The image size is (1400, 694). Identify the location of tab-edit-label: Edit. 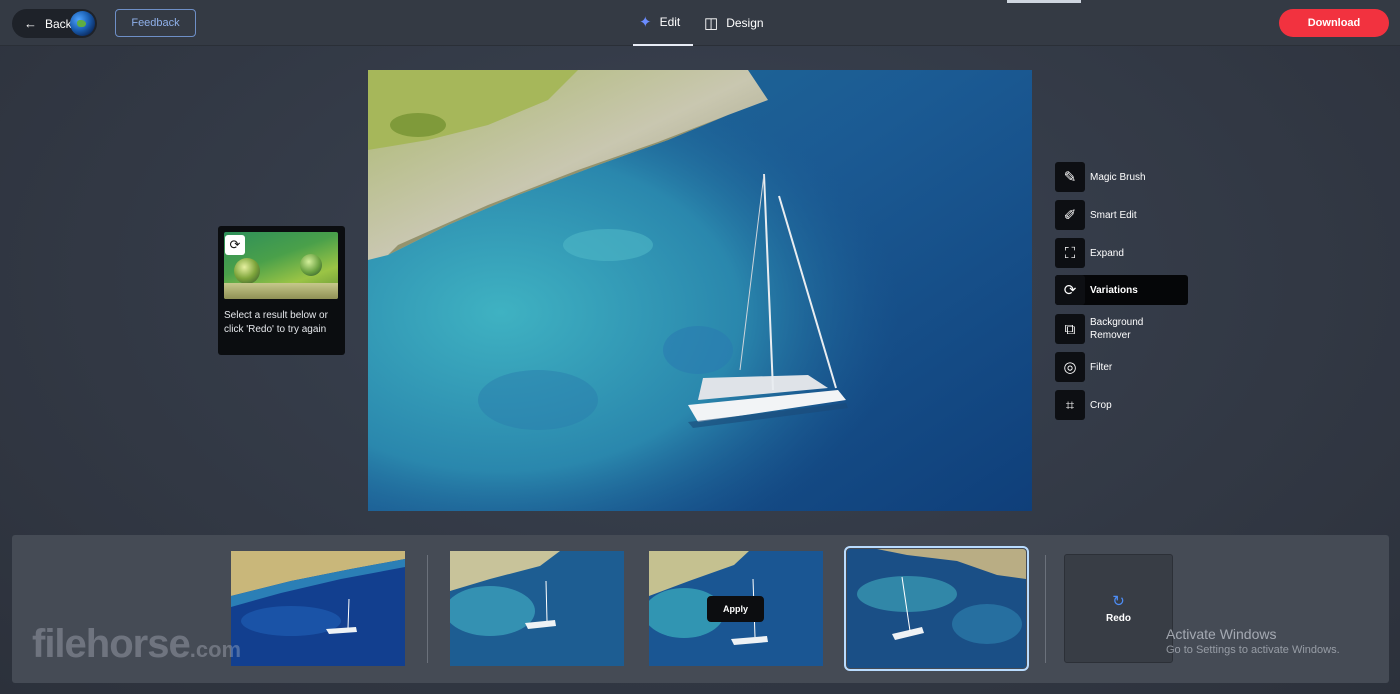
(670, 22).